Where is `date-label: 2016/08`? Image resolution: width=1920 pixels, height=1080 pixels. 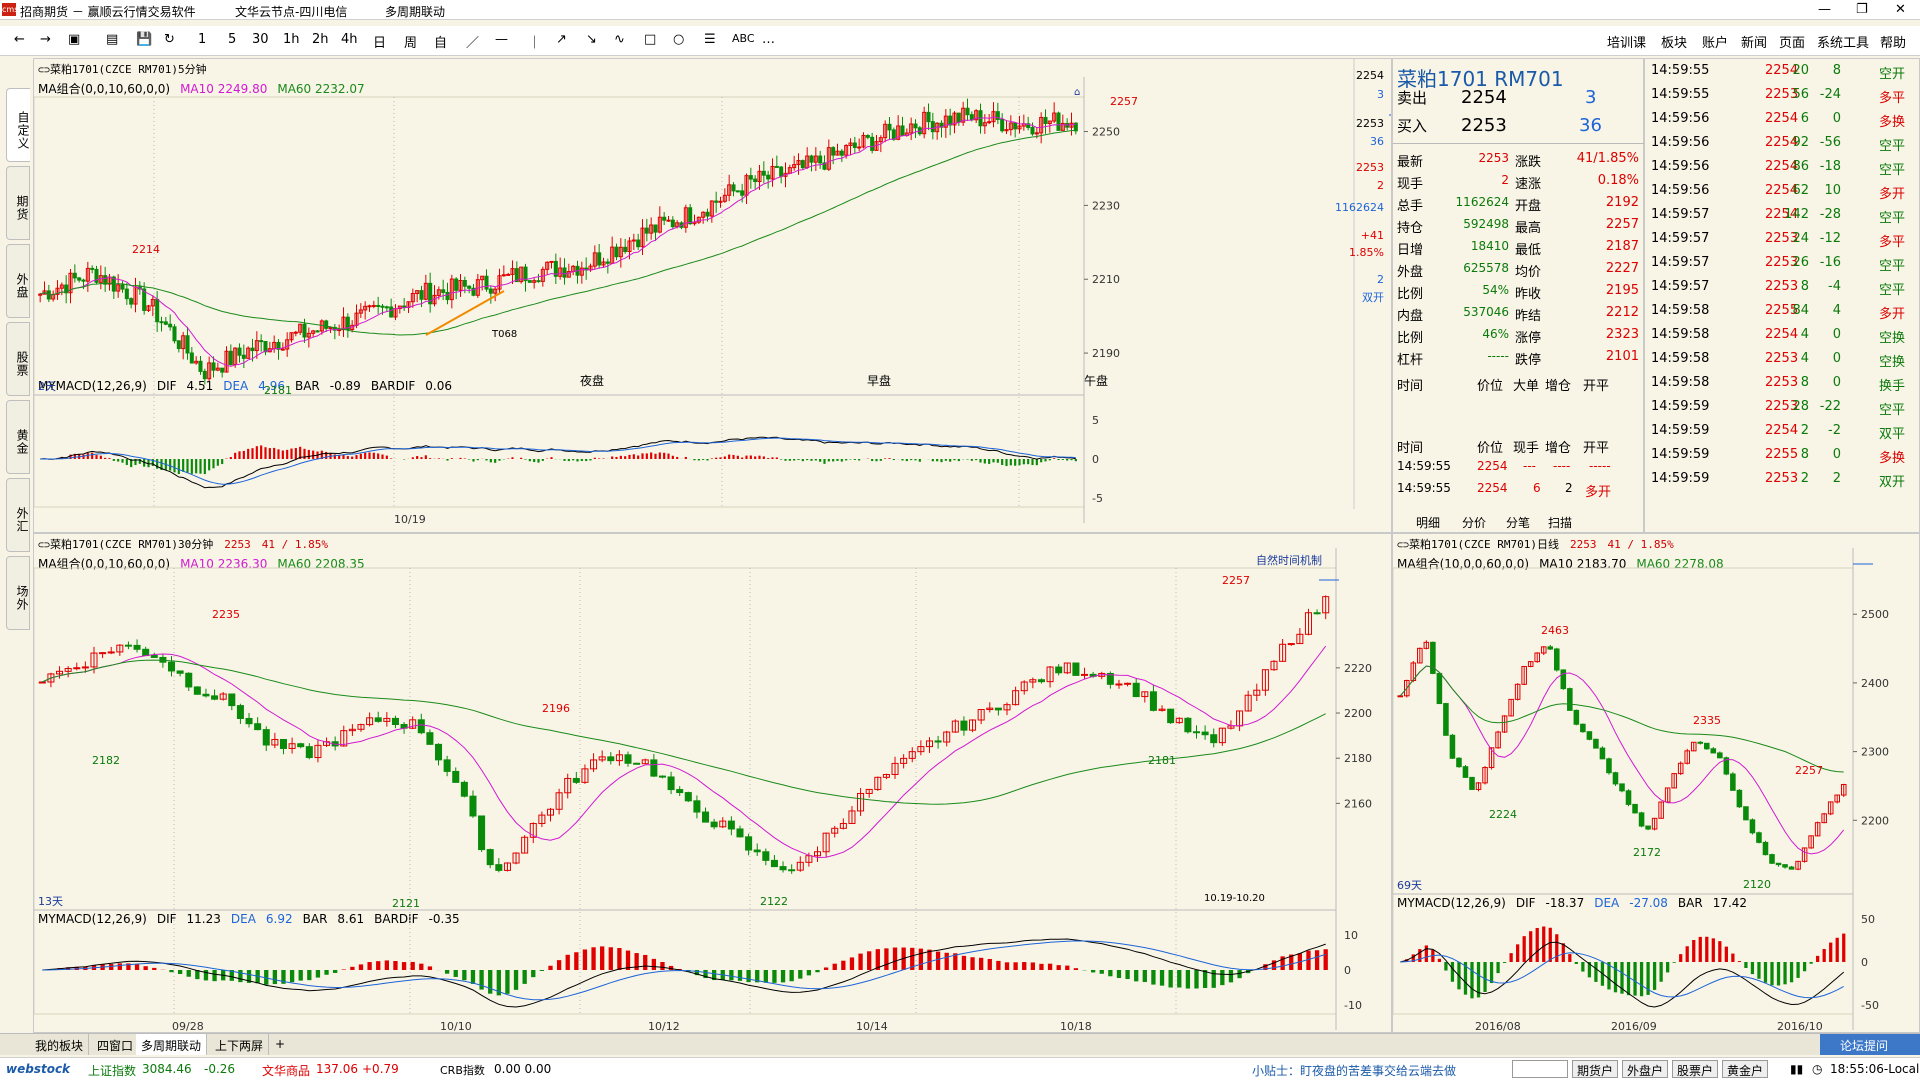 date-label: 2016/08 is located at coordinates (1498, 1026).